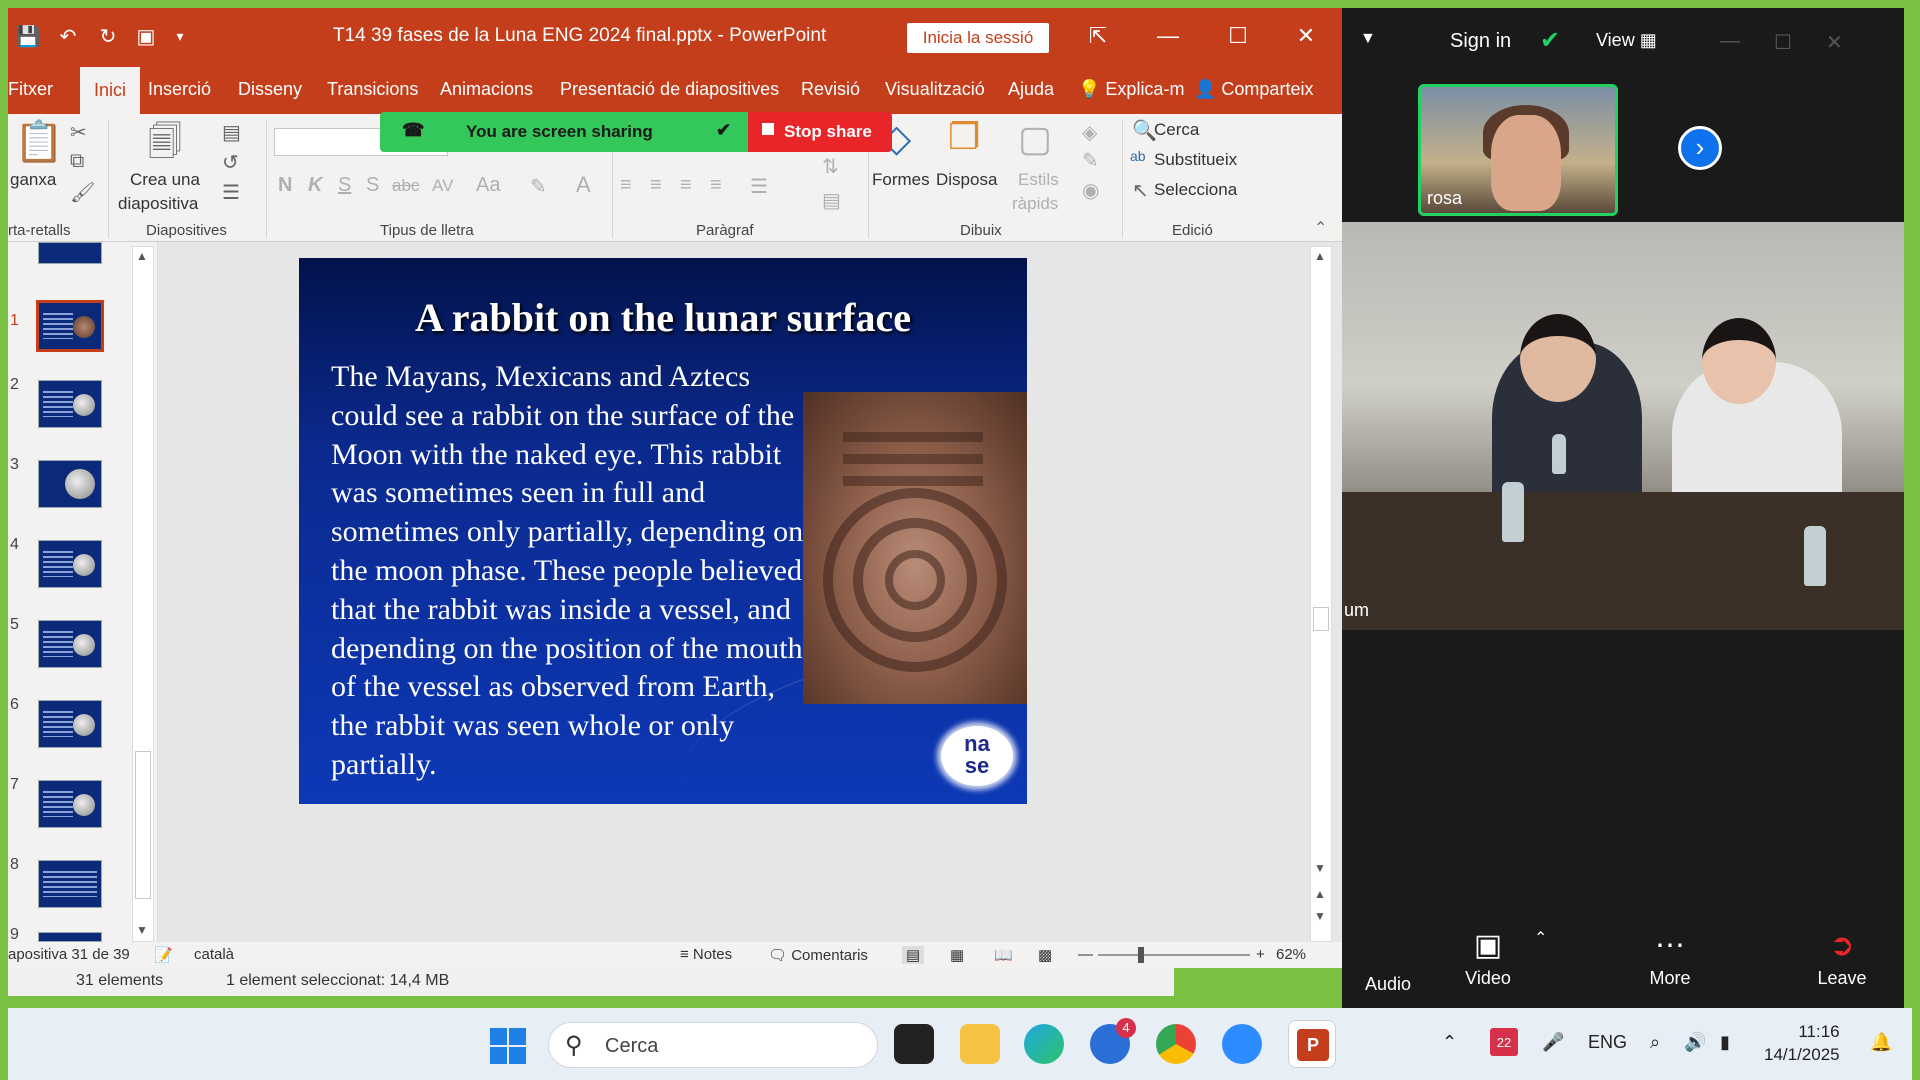 The image size is (1920, 1080). What do you see at coordinates (1540, 938) in the screenshot?
I see `video-options-icon: ⌃` at bounding box center [1540, 938].